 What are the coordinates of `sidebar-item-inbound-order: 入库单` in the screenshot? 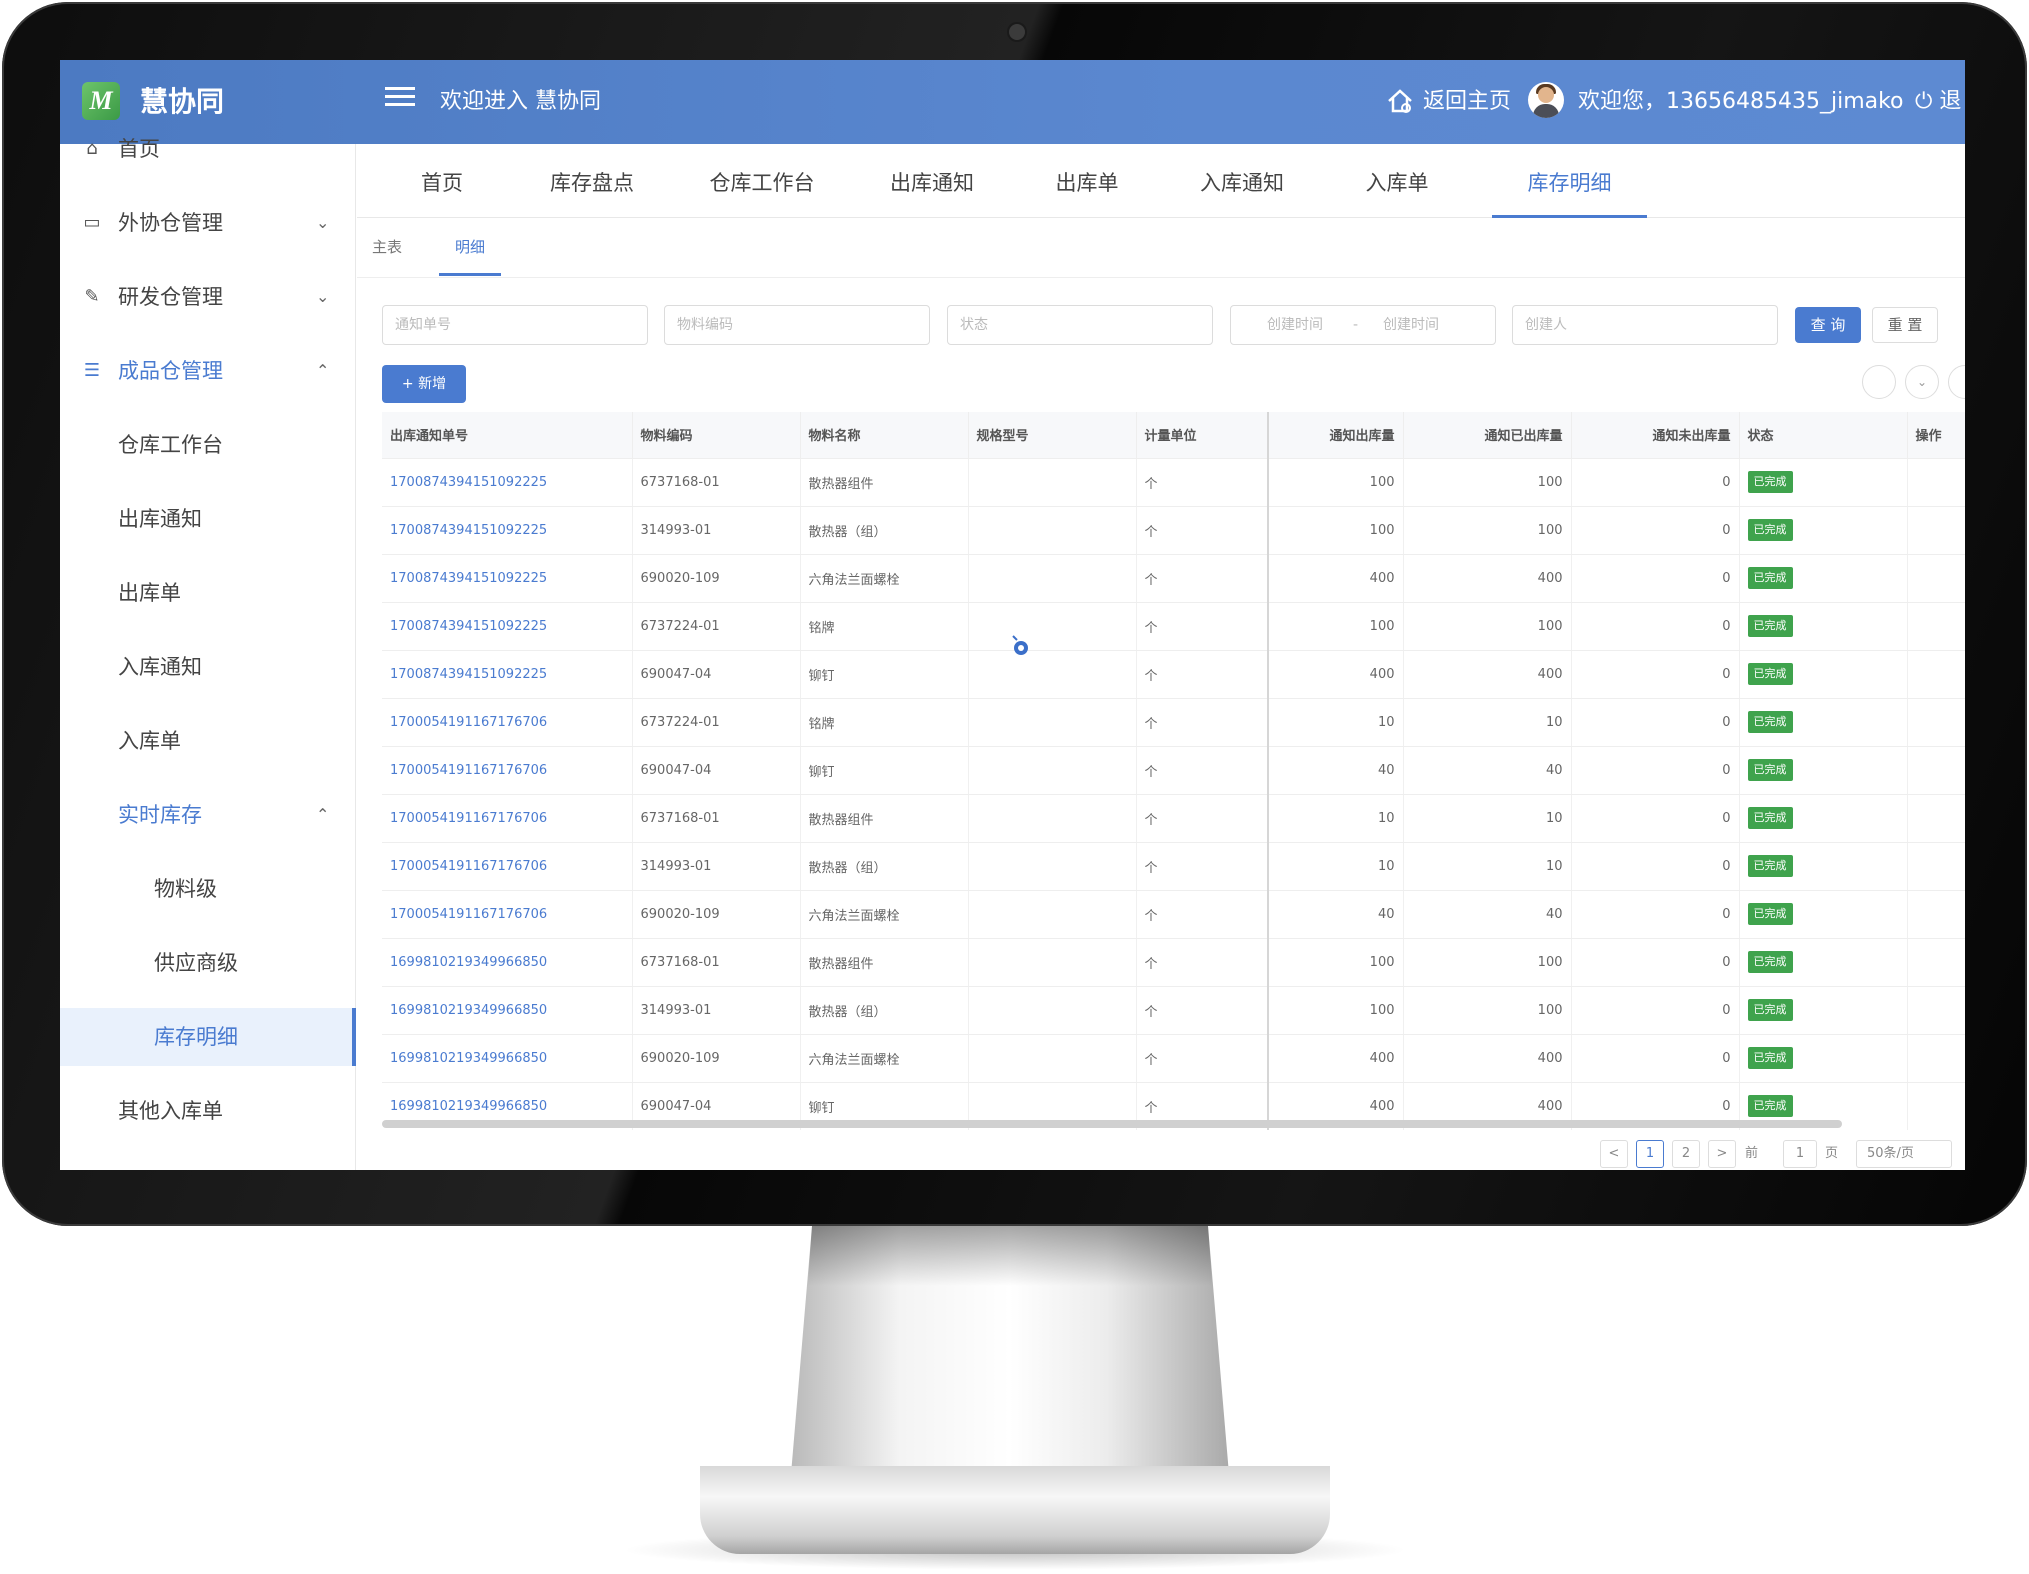 It's located at (208, 741).